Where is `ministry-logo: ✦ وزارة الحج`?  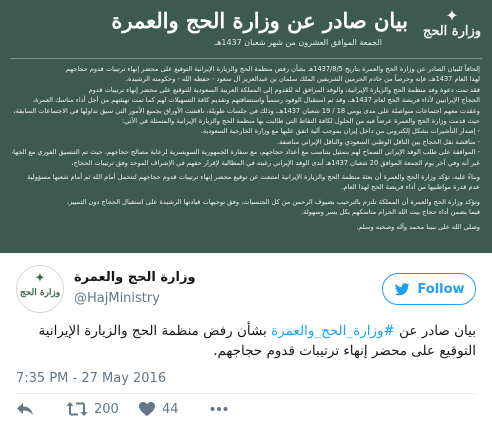
ministry-logo: ✦ وزارة الحج is located at coordinates (452, 23).